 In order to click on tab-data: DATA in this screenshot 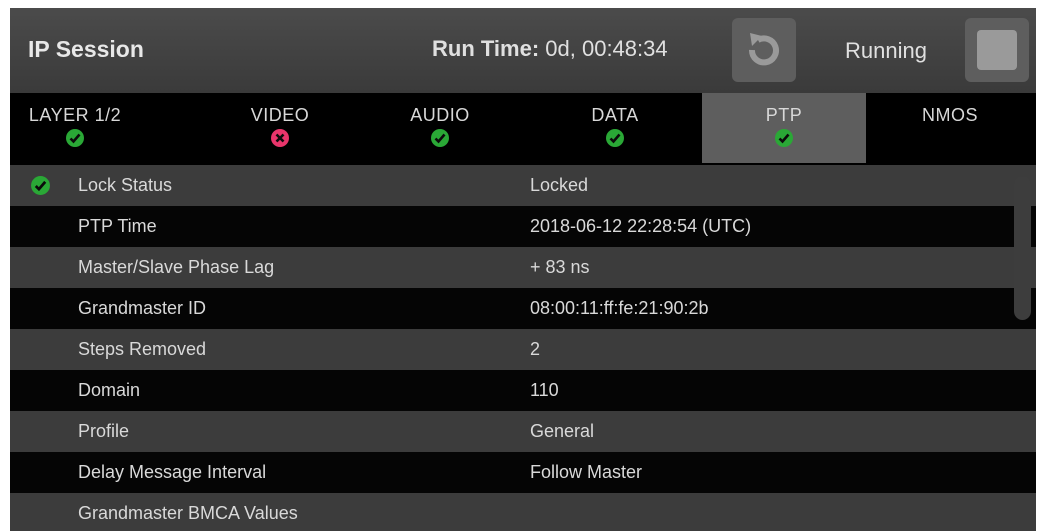, I will do `click(615, 129)`.